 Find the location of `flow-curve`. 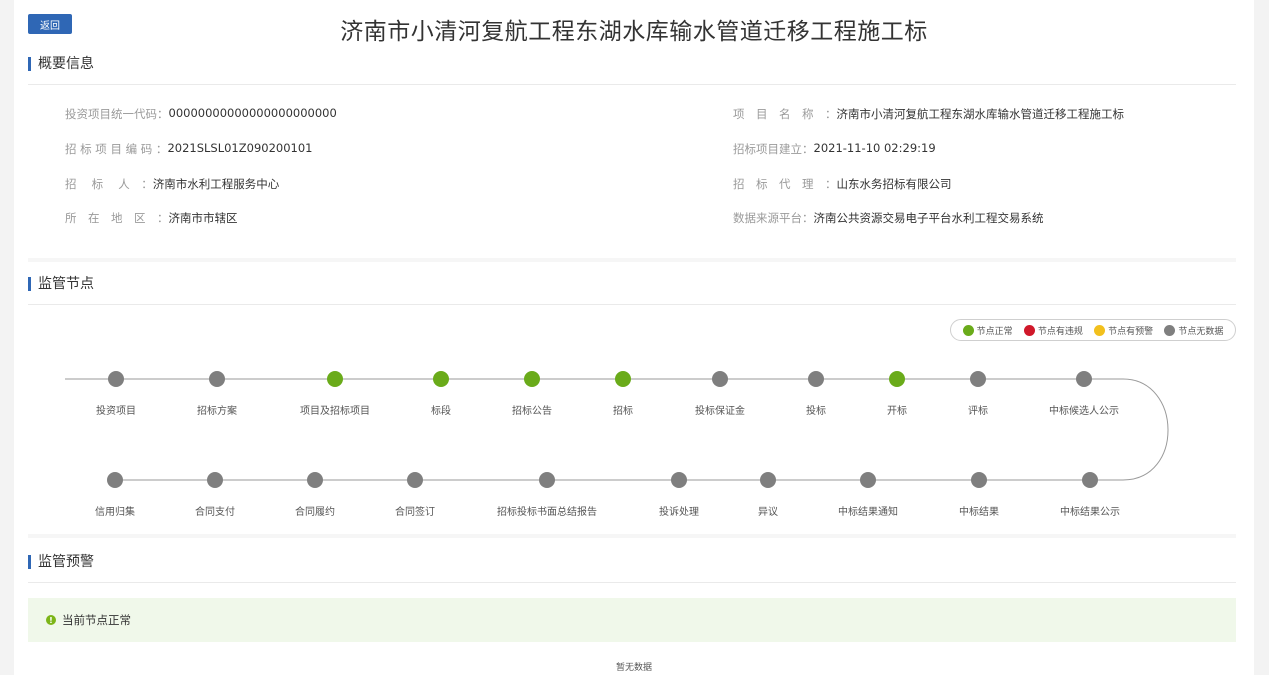

flow-curve is located at coordinates (1145, 429).